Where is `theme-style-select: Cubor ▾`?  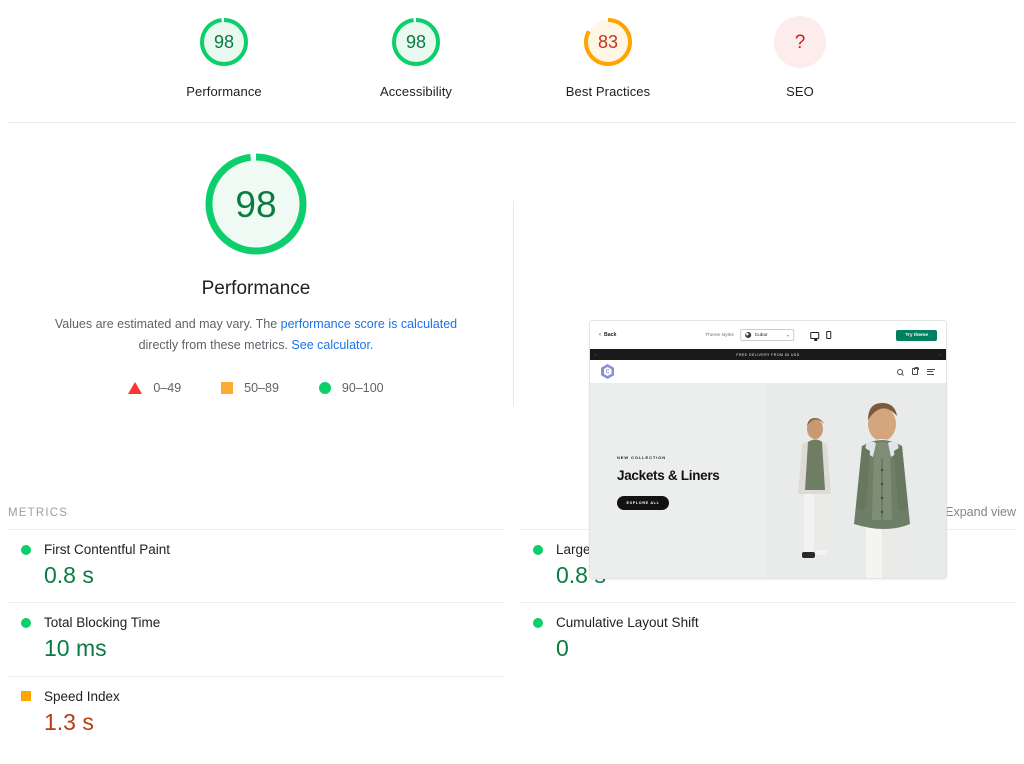
theme-style-select: Cubor ▾ is located at coordinates (766, 335).